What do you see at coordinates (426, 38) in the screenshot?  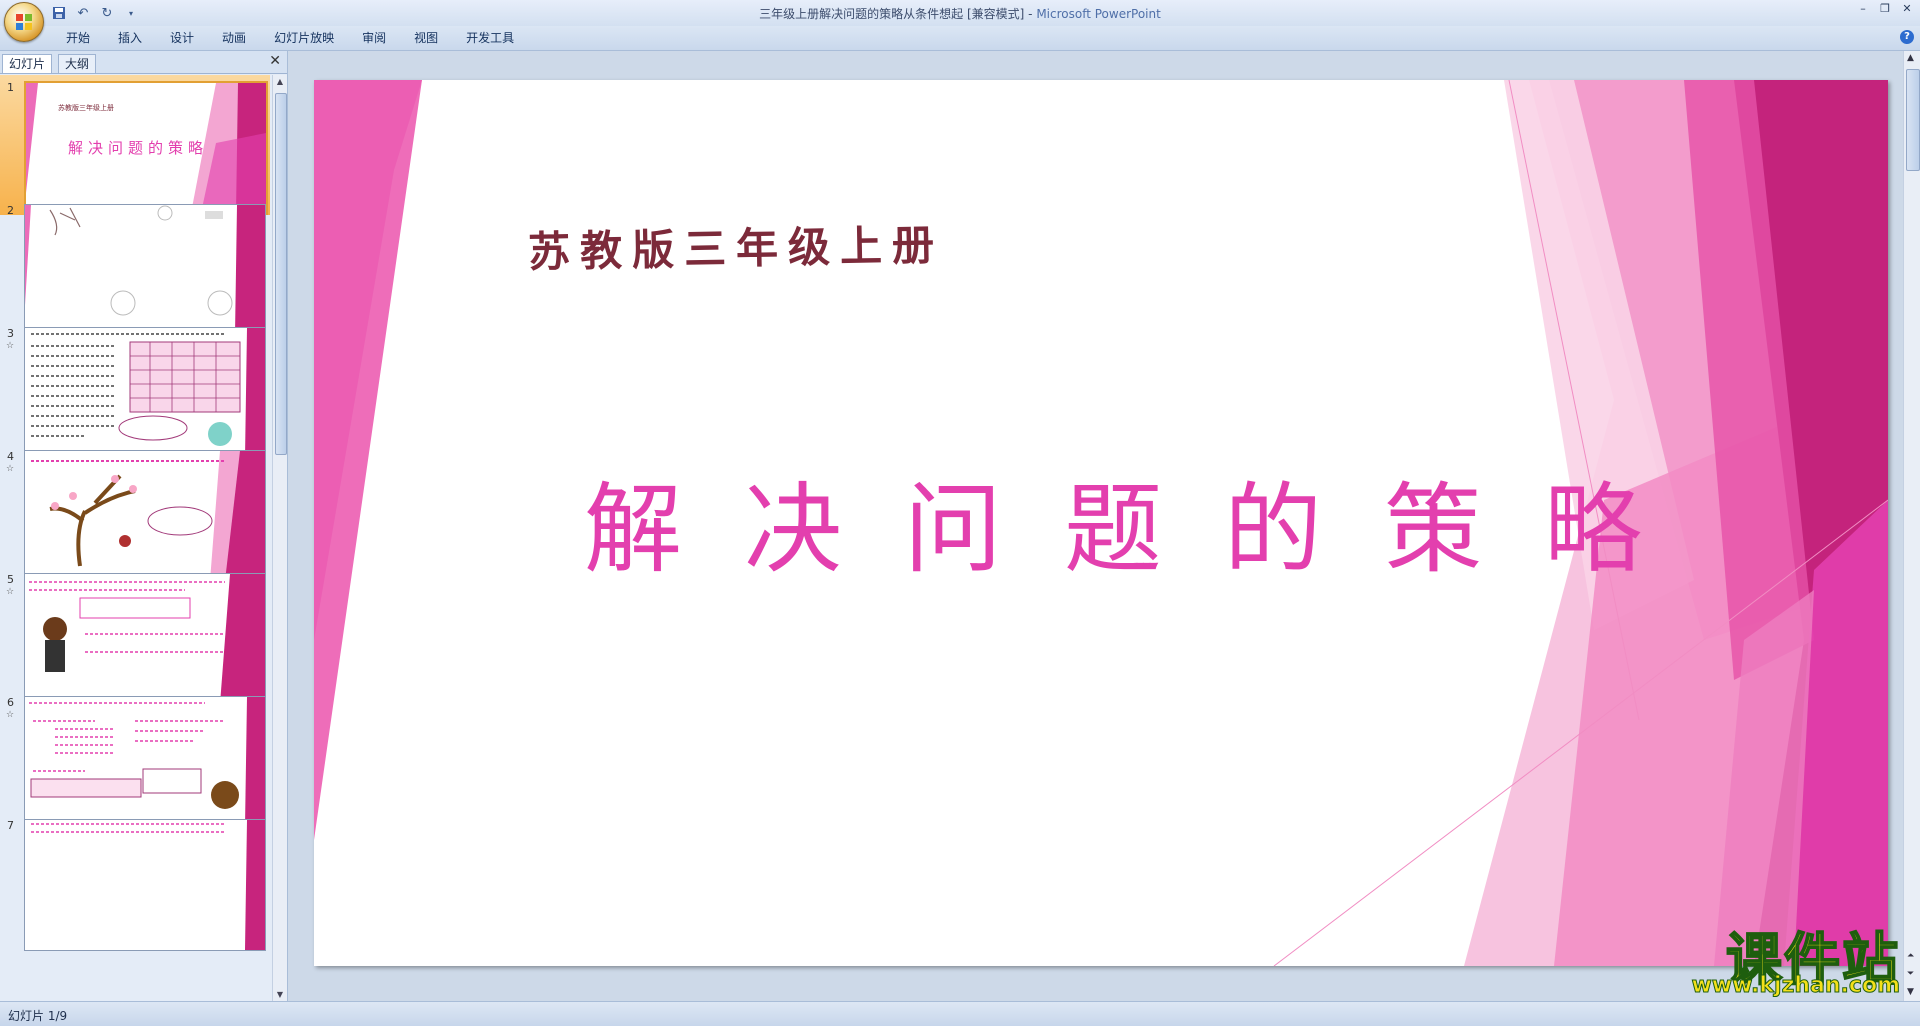 I see `tab-view: 视图` at bounding box center [426, 38].